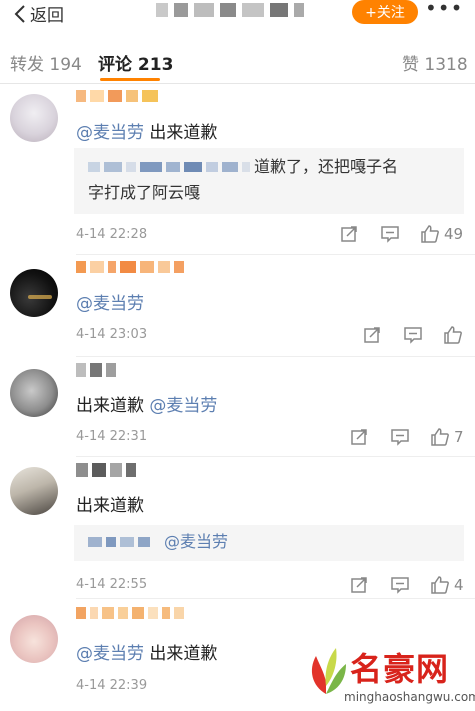 The width and height of the screenshot is (475, 711). Describe the element at coordinates (147, 406) in the screenshot. I see `comment-text: 出来道歉 @麦当劳` at that location.